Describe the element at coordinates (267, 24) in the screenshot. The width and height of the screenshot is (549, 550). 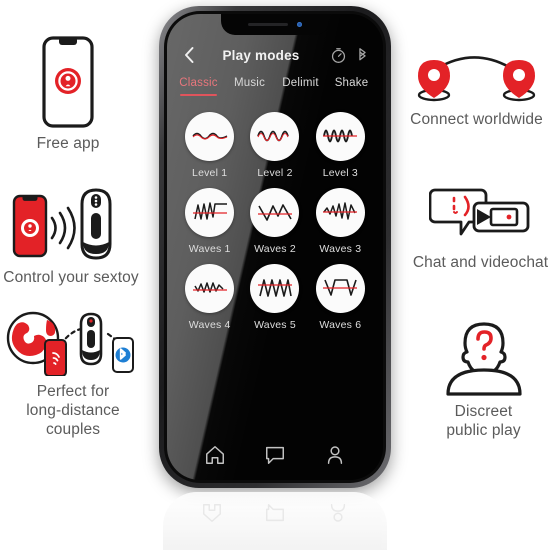
I see `earpiece-speaker` at that location.